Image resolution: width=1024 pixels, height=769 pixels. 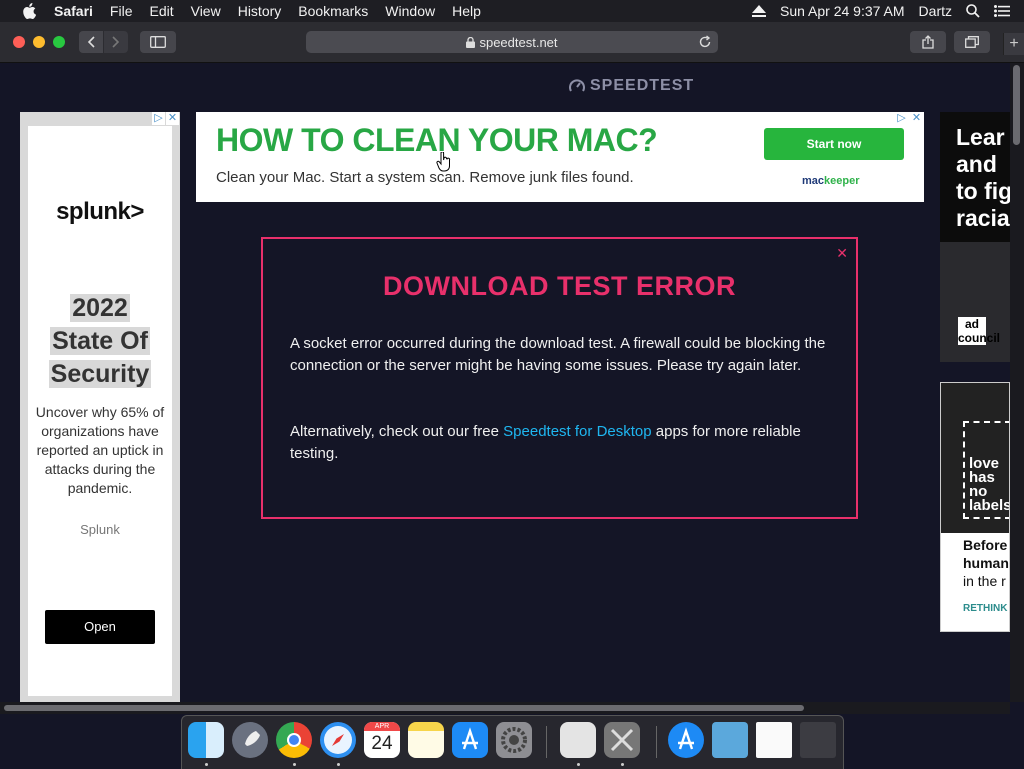 What do you see at coordinates (404, 708) in the screenshot?
I see `horizontal-scroll-thumb` at bounding box center [404, 708].